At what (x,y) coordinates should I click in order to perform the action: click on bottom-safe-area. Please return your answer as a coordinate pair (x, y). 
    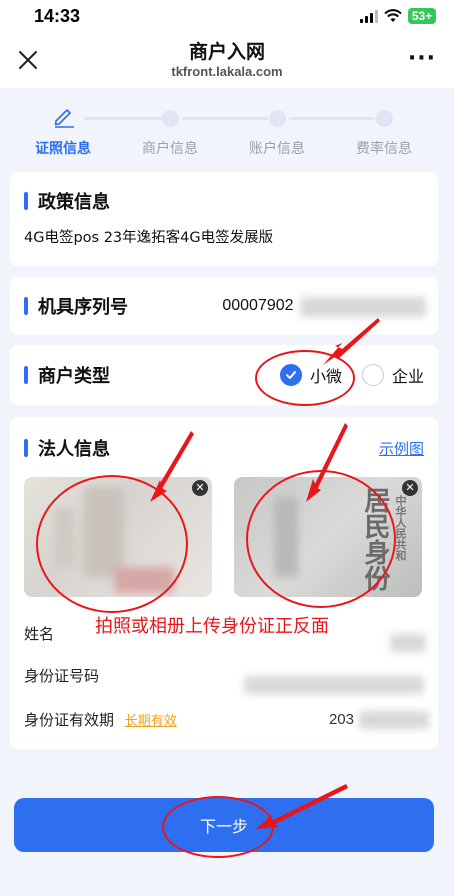
    Looking at the image, I should click on (227, 881).